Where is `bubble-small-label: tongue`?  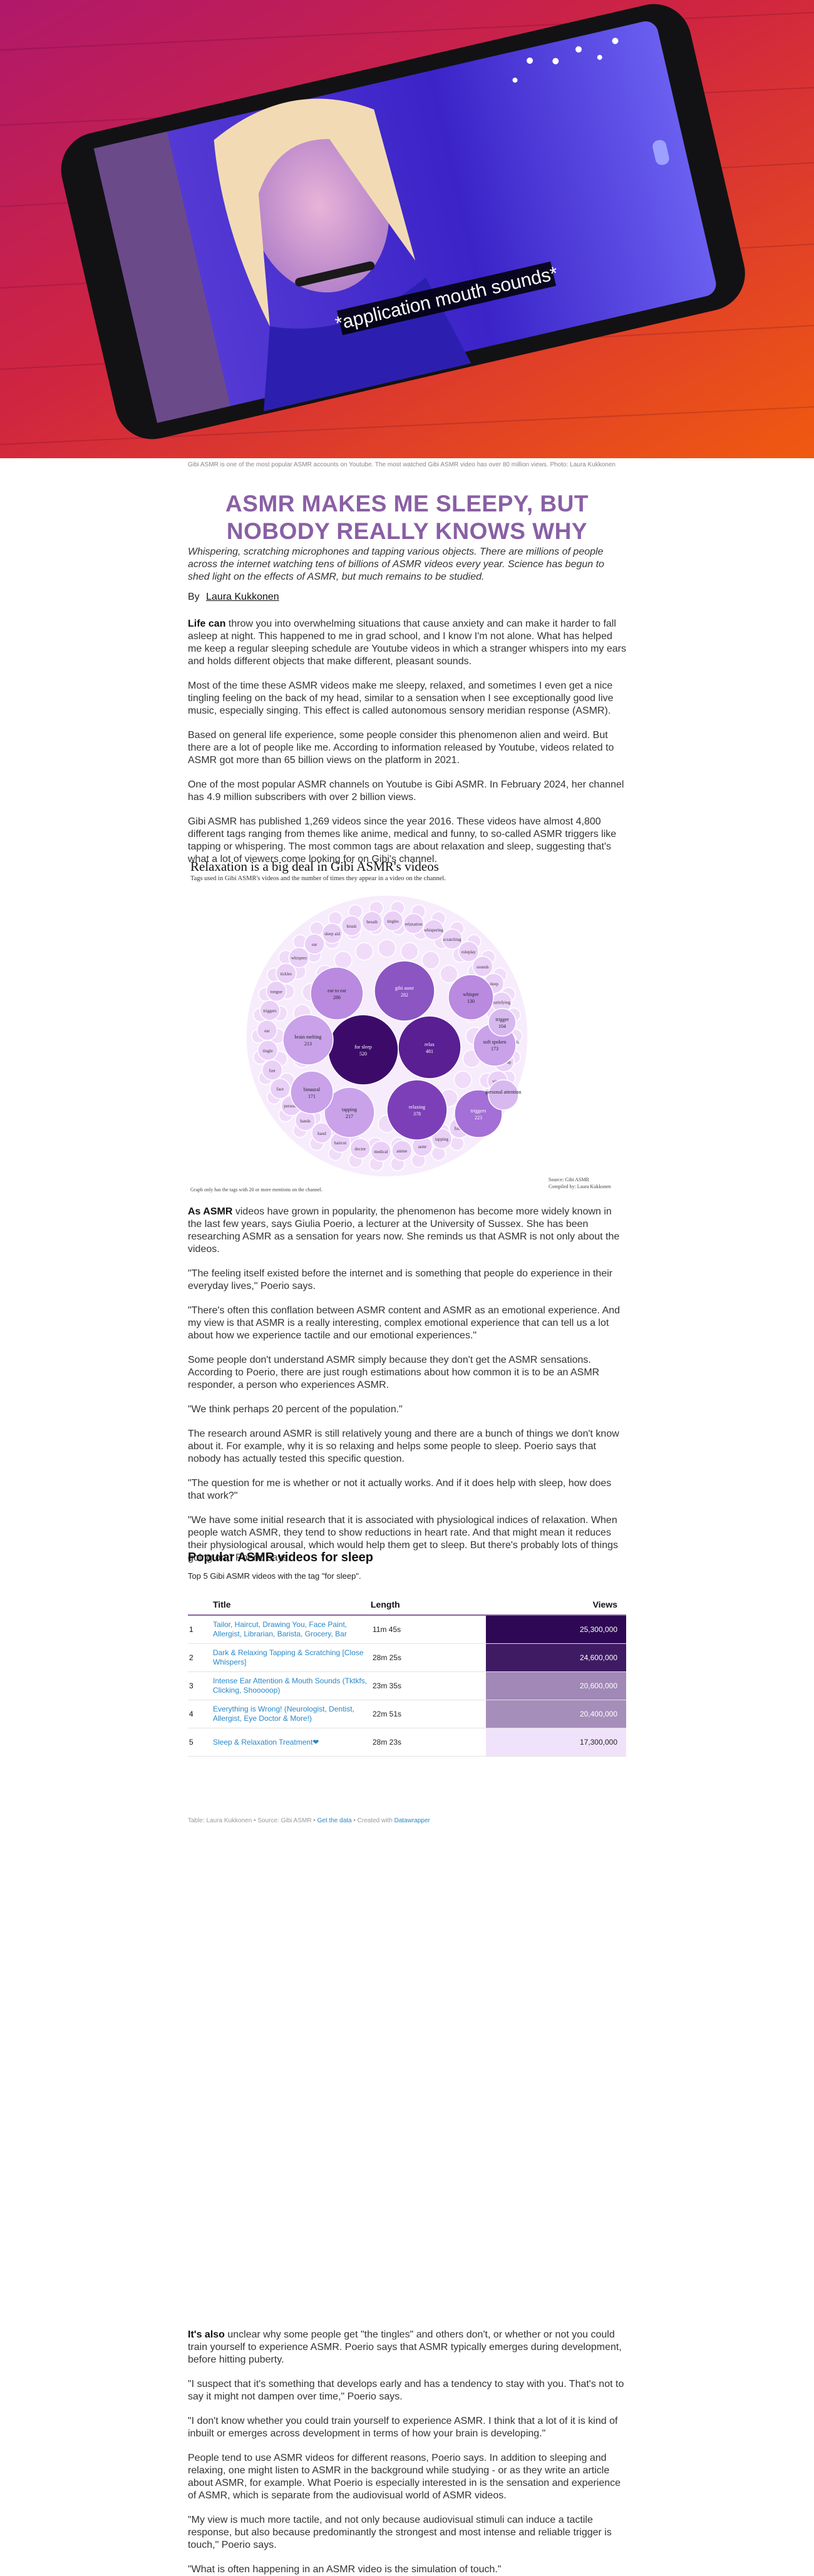 bubble-small-label: tongue is located at coordinates (276, 991).